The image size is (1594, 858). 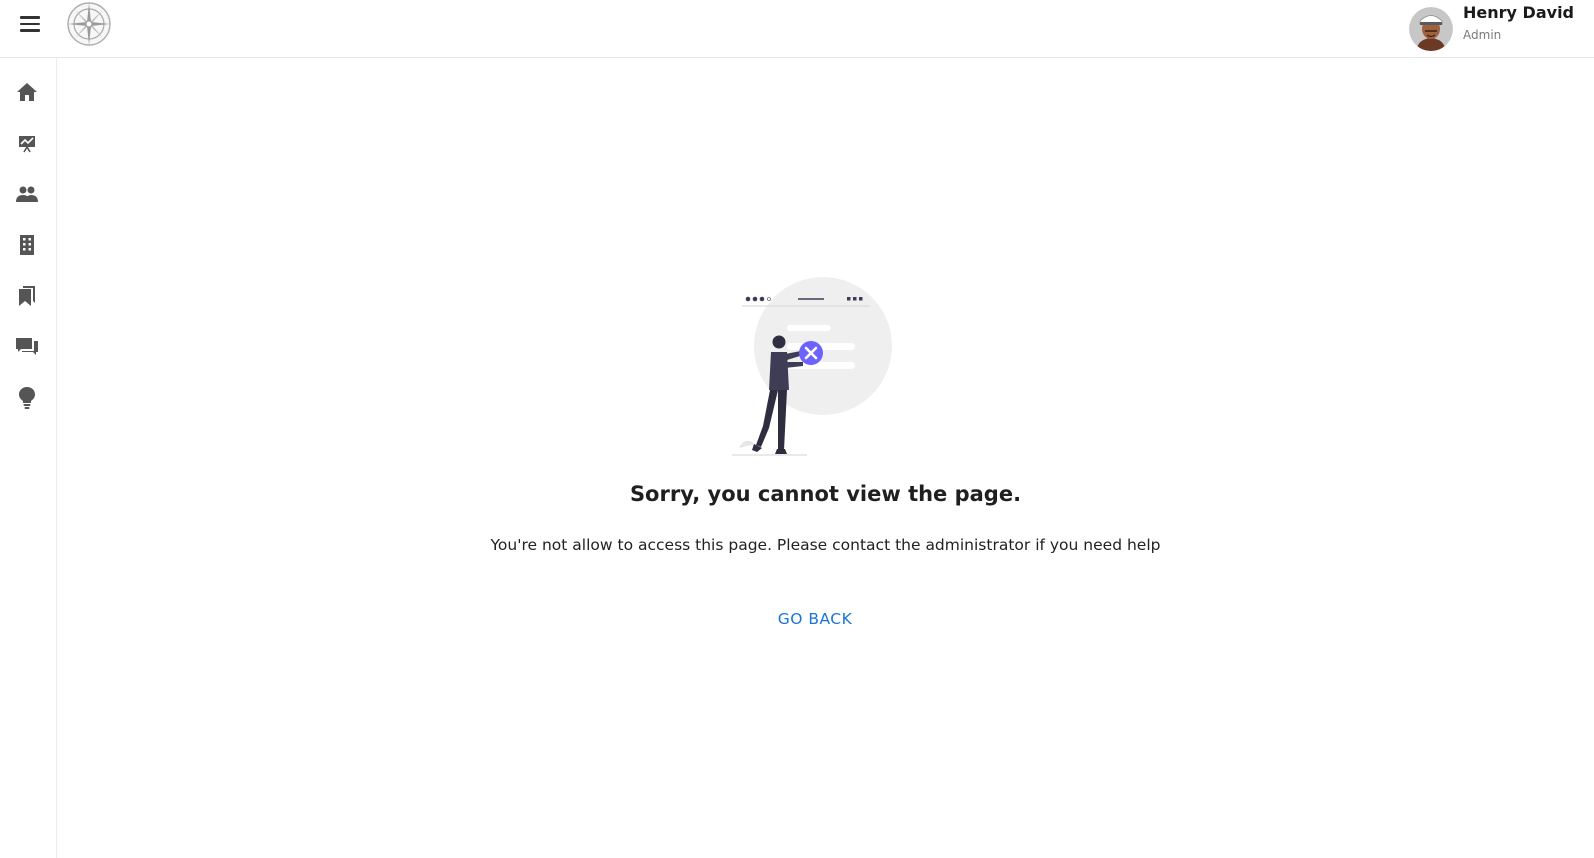 I want to click on access-denied-illustration, so click(x=812, y=365).